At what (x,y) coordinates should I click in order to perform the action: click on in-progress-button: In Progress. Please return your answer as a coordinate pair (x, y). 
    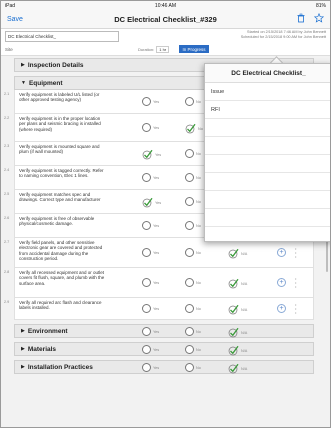
    Looking at the image, I should click on (194, 49).